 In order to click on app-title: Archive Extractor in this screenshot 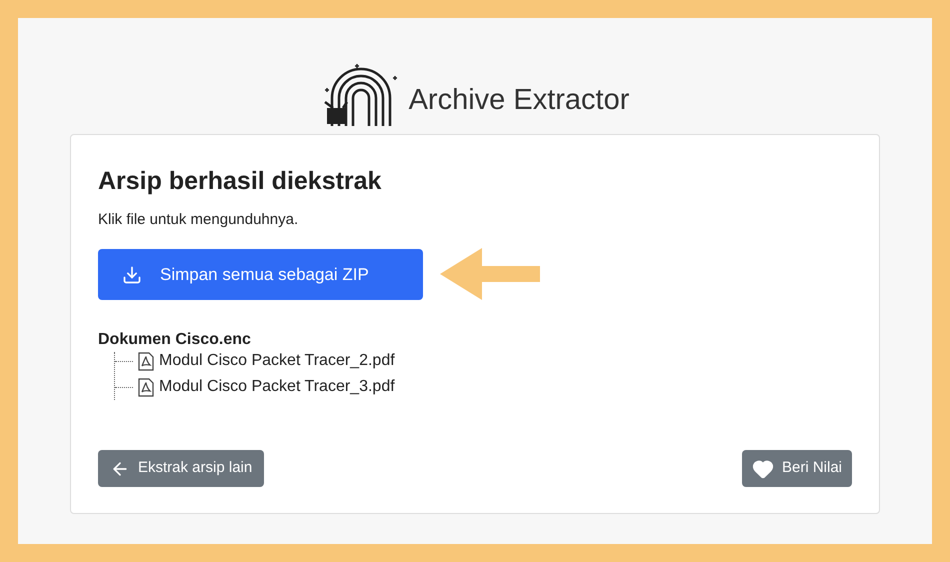, I will do `click(519, 100)`.